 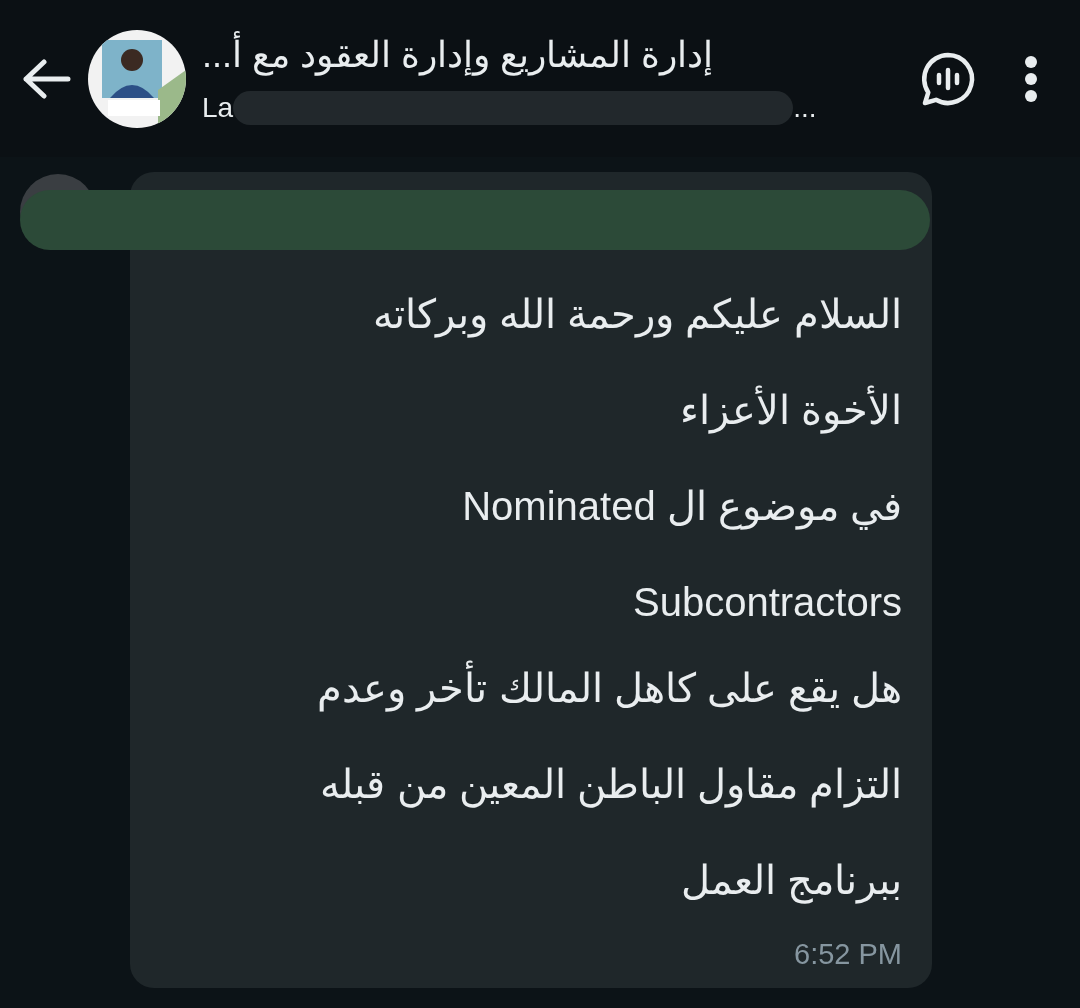 What do you see at coordinates (218, 107) in the screenshot?
I see `subtitle-start: La` at bounding box center [218, 107].